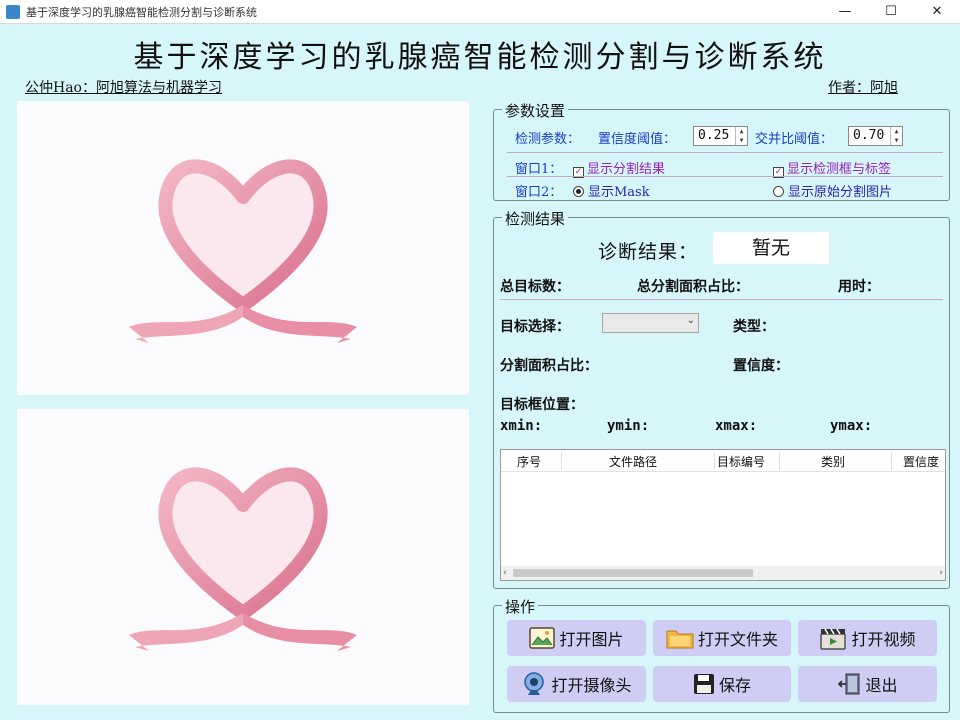 The width and height of the screenshot is (960, 720). Describe the element at coordinates (480, 12) in the screenshot. I see `window-titlebar: 基于深度学习的乳腺癌智能检测分割与诊断系统 — ☐ ✕` at that location.